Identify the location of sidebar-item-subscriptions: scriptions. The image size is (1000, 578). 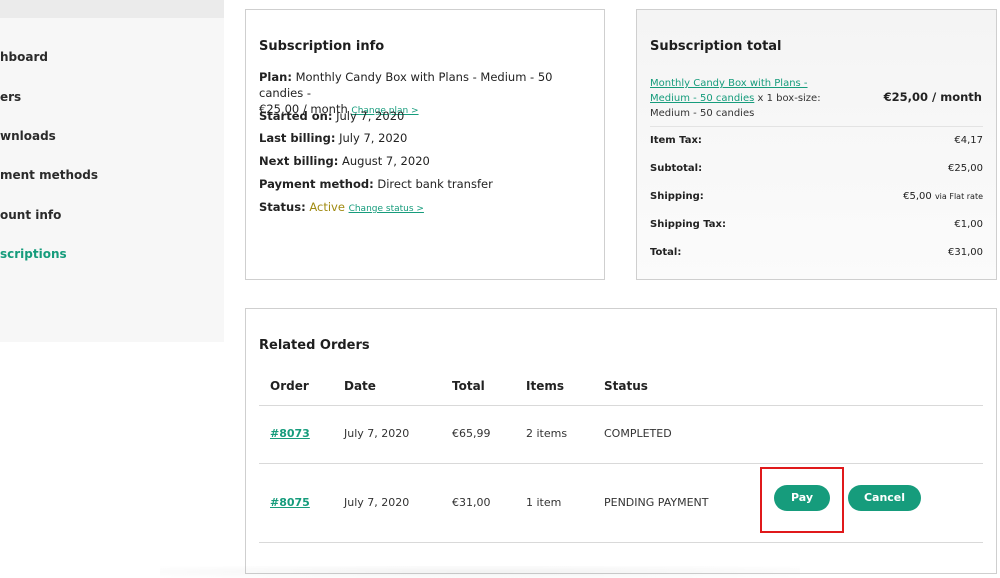
(33, 254).